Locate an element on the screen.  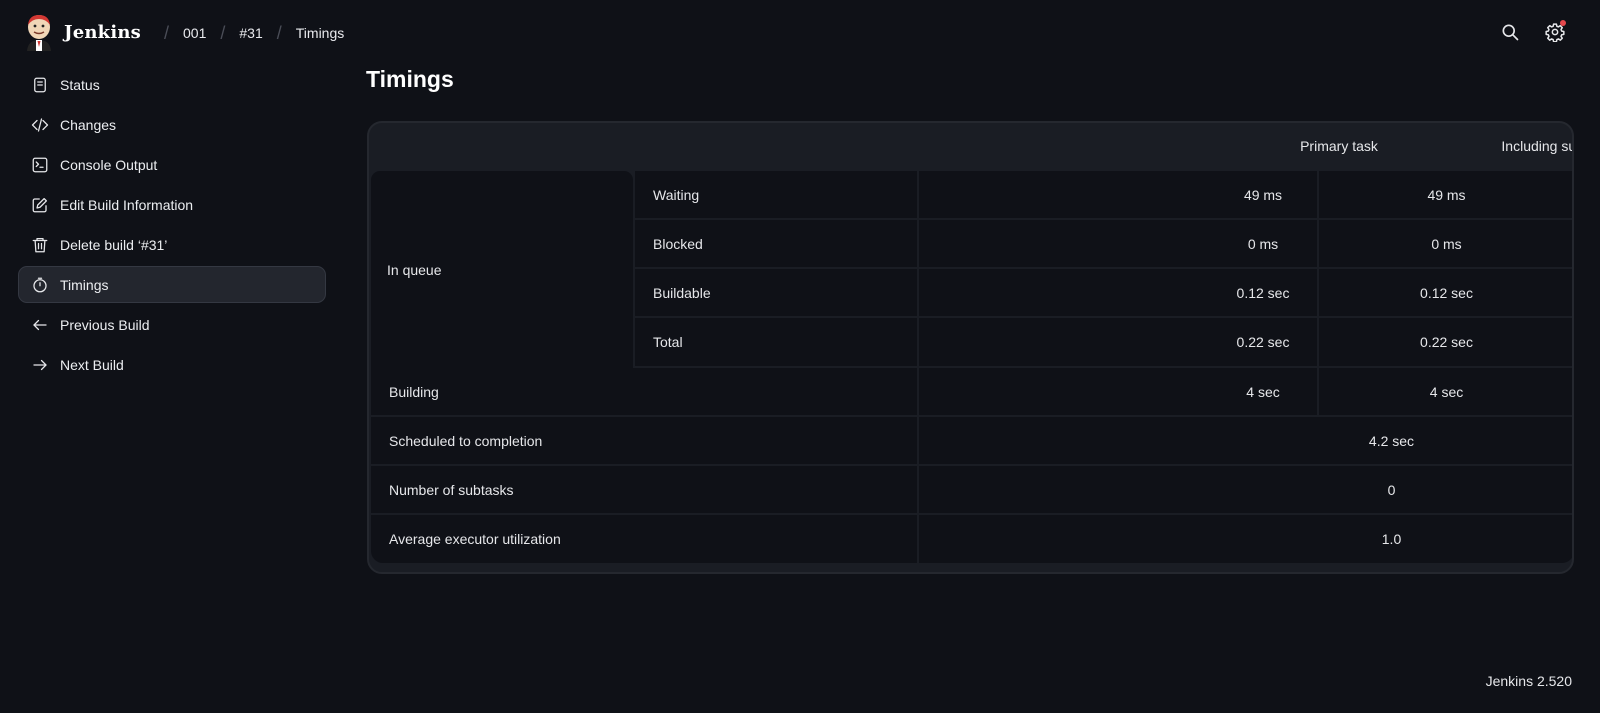
sidebar-item-next-build: Next Build is located at coordinates (172, 364).